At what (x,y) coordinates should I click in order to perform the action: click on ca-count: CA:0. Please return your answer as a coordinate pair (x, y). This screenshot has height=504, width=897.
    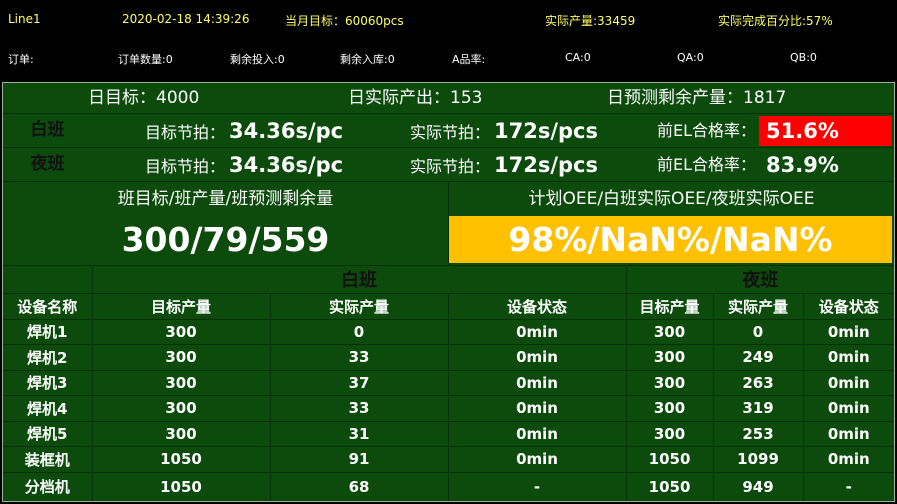
    Looking at the image, I should click on (578, 57).